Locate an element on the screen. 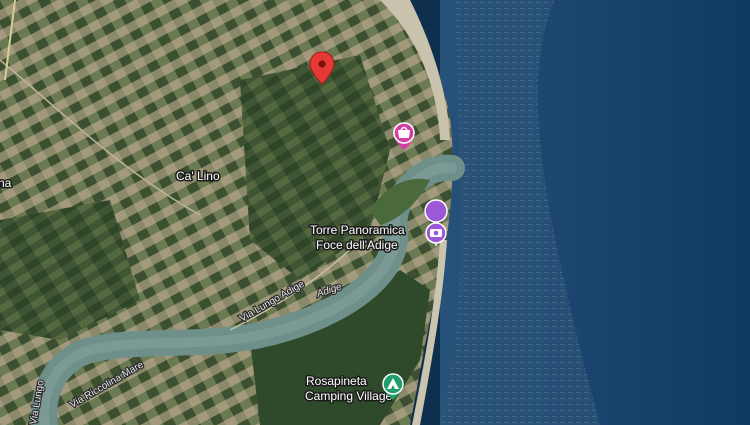  poi-label-line1: Rosapineta is located at coordinates (336, 381).